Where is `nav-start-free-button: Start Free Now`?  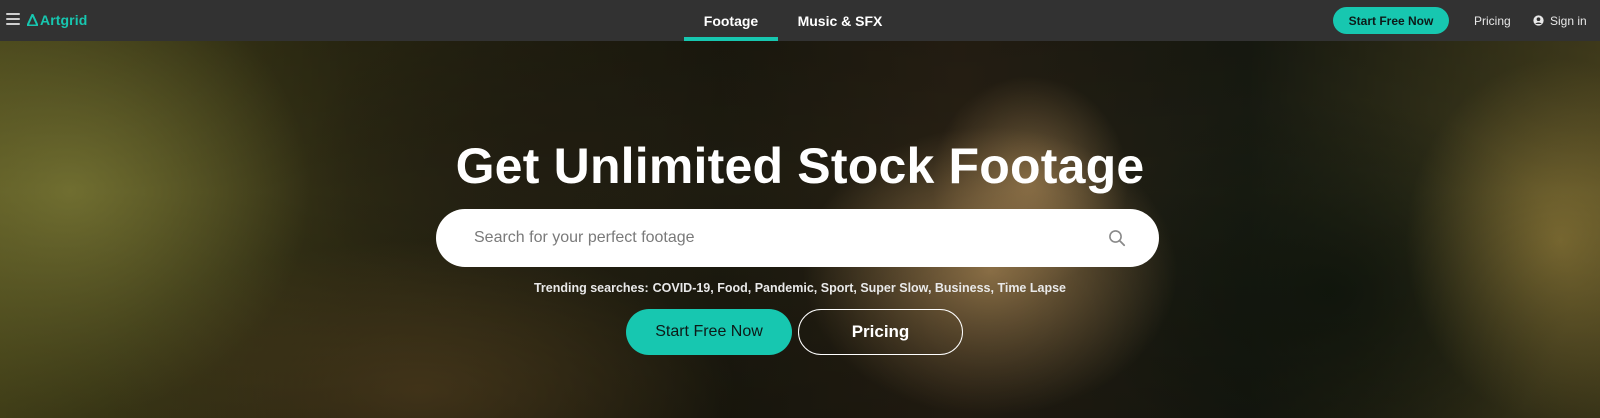
nav-start-free-button: Start Free Now is located at coordinates (1391, 20).